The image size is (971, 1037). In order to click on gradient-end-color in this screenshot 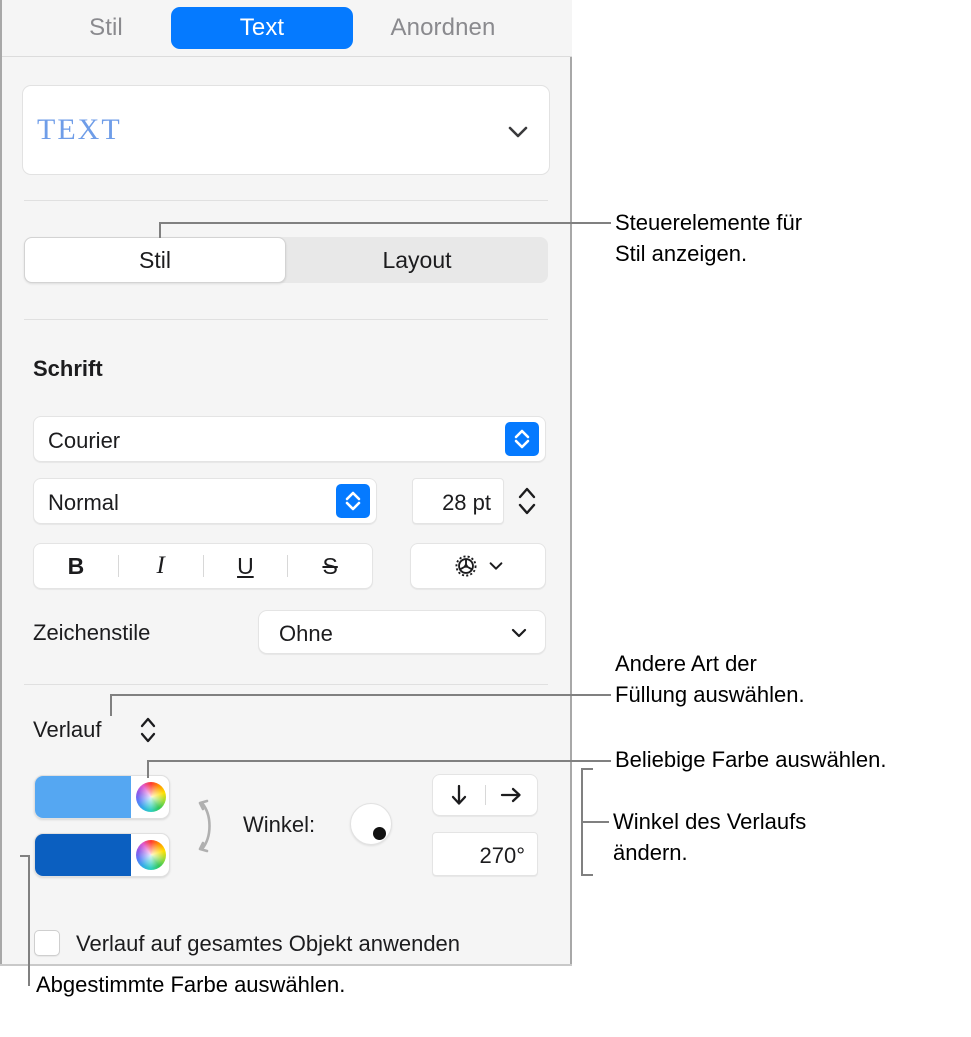, I will do `click(83, 855)`.